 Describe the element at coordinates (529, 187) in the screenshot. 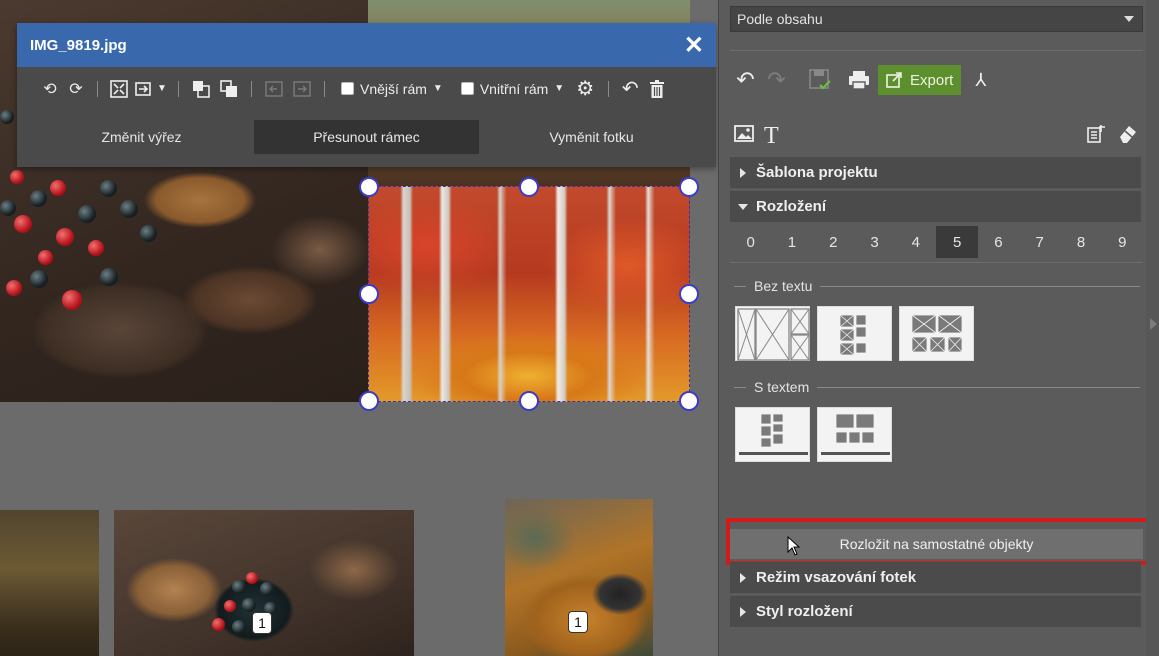

I see `resize-handle-top` at that location.